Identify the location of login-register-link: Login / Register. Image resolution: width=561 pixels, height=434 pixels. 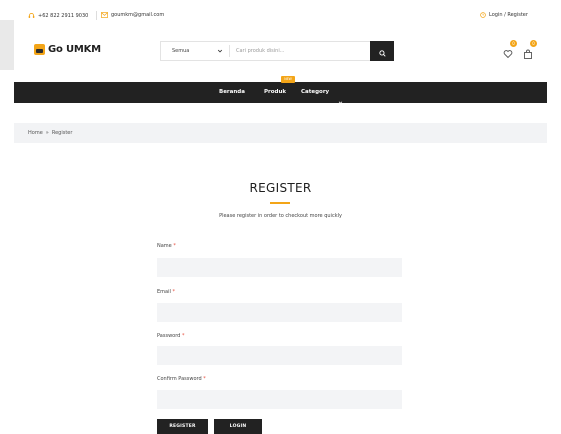
(504, 15).